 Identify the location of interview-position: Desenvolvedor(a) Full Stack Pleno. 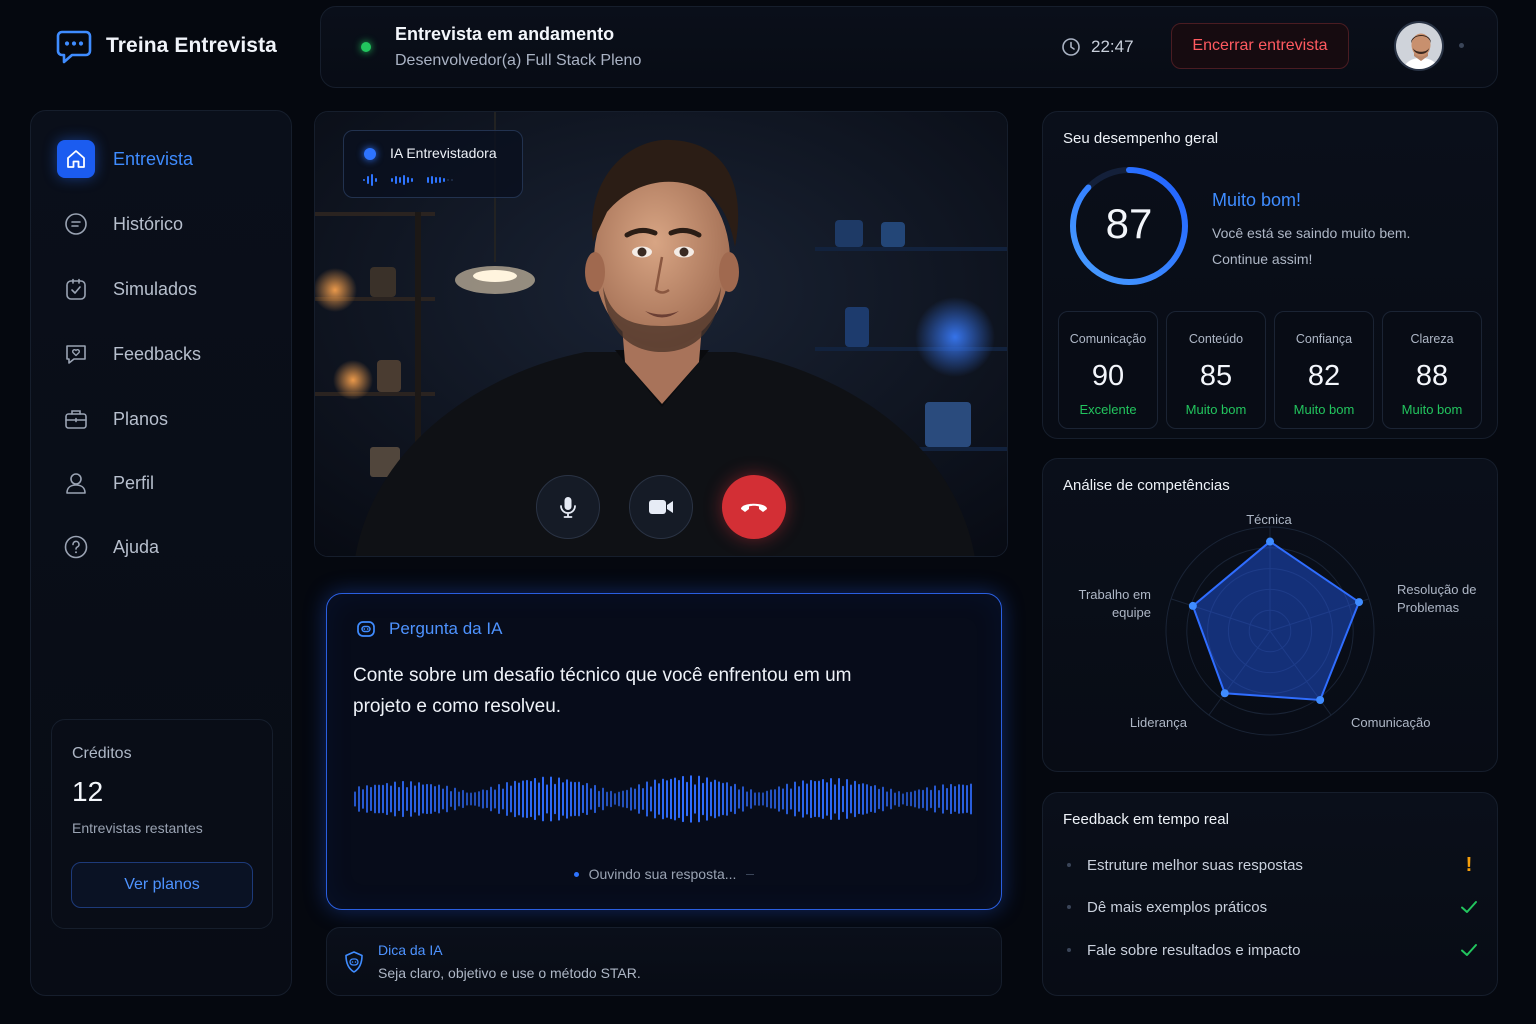
(518, 60).